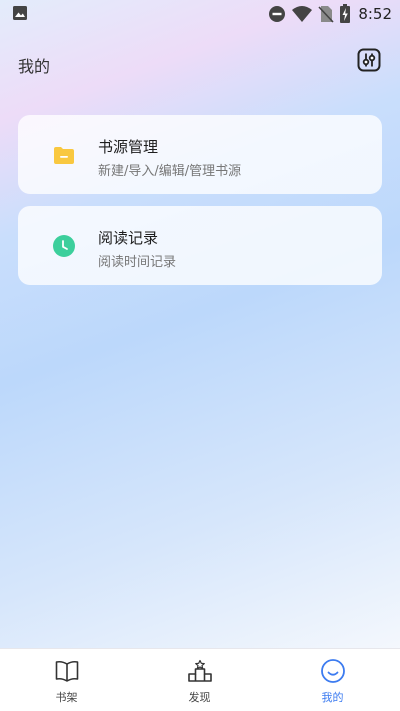  What do you see at coordinates (67, 671) in the screenshot?
I see `book-icon` at bounding box center [67, 671].